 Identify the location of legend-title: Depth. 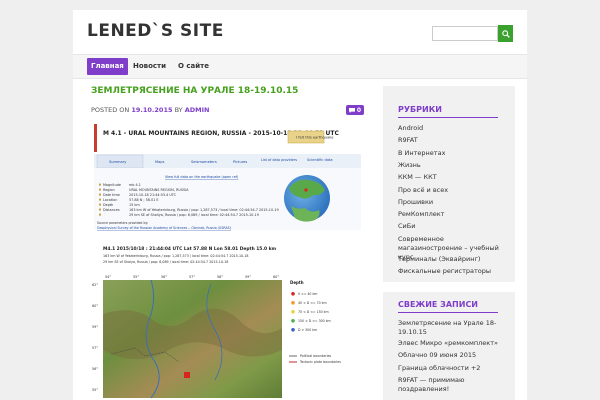
(297, 282).